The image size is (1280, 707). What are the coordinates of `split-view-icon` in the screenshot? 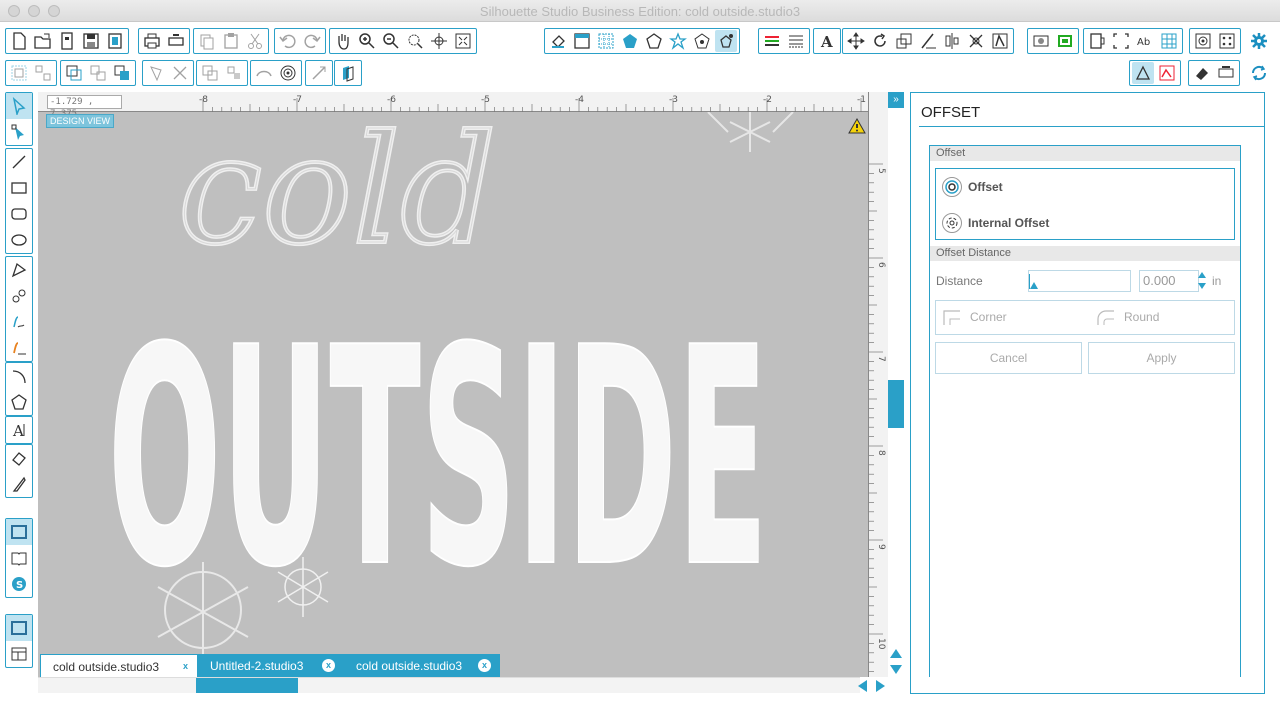 It's located at (19, 654).